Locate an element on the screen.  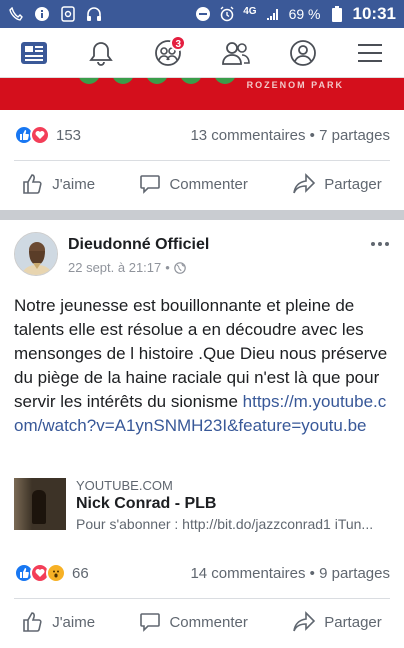
preview-title: Nick Conrad - PLB is located at coordinates (146, 503).